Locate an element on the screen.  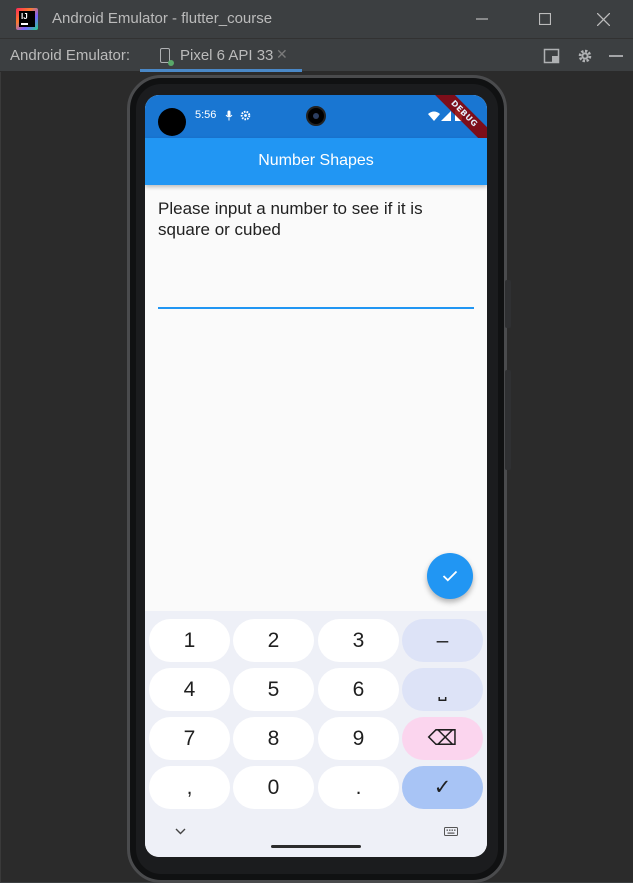
maximize-icon is located at coordinates (545, 19).